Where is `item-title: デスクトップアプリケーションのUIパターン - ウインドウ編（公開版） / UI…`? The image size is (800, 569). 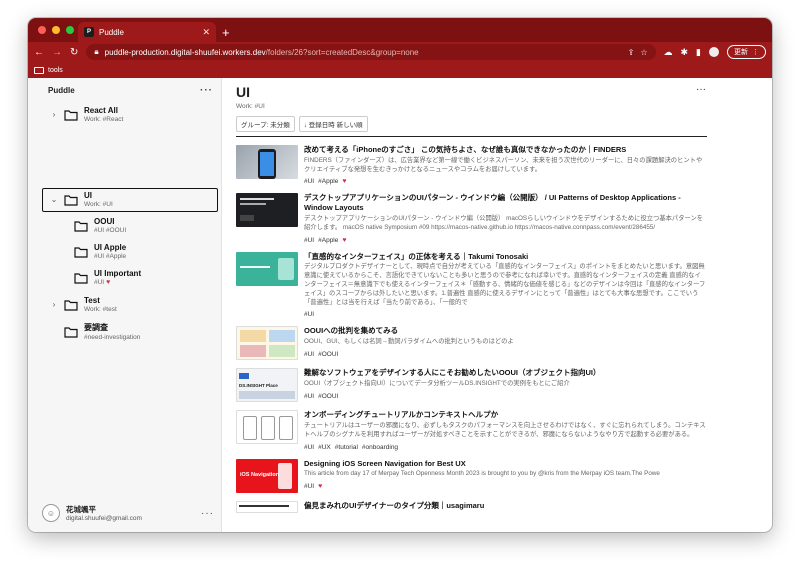
item-title: デスクトップアプリケーションのUIパターン - ウインドウ編（公開版） / UI… is located at coordinates (505, 203).